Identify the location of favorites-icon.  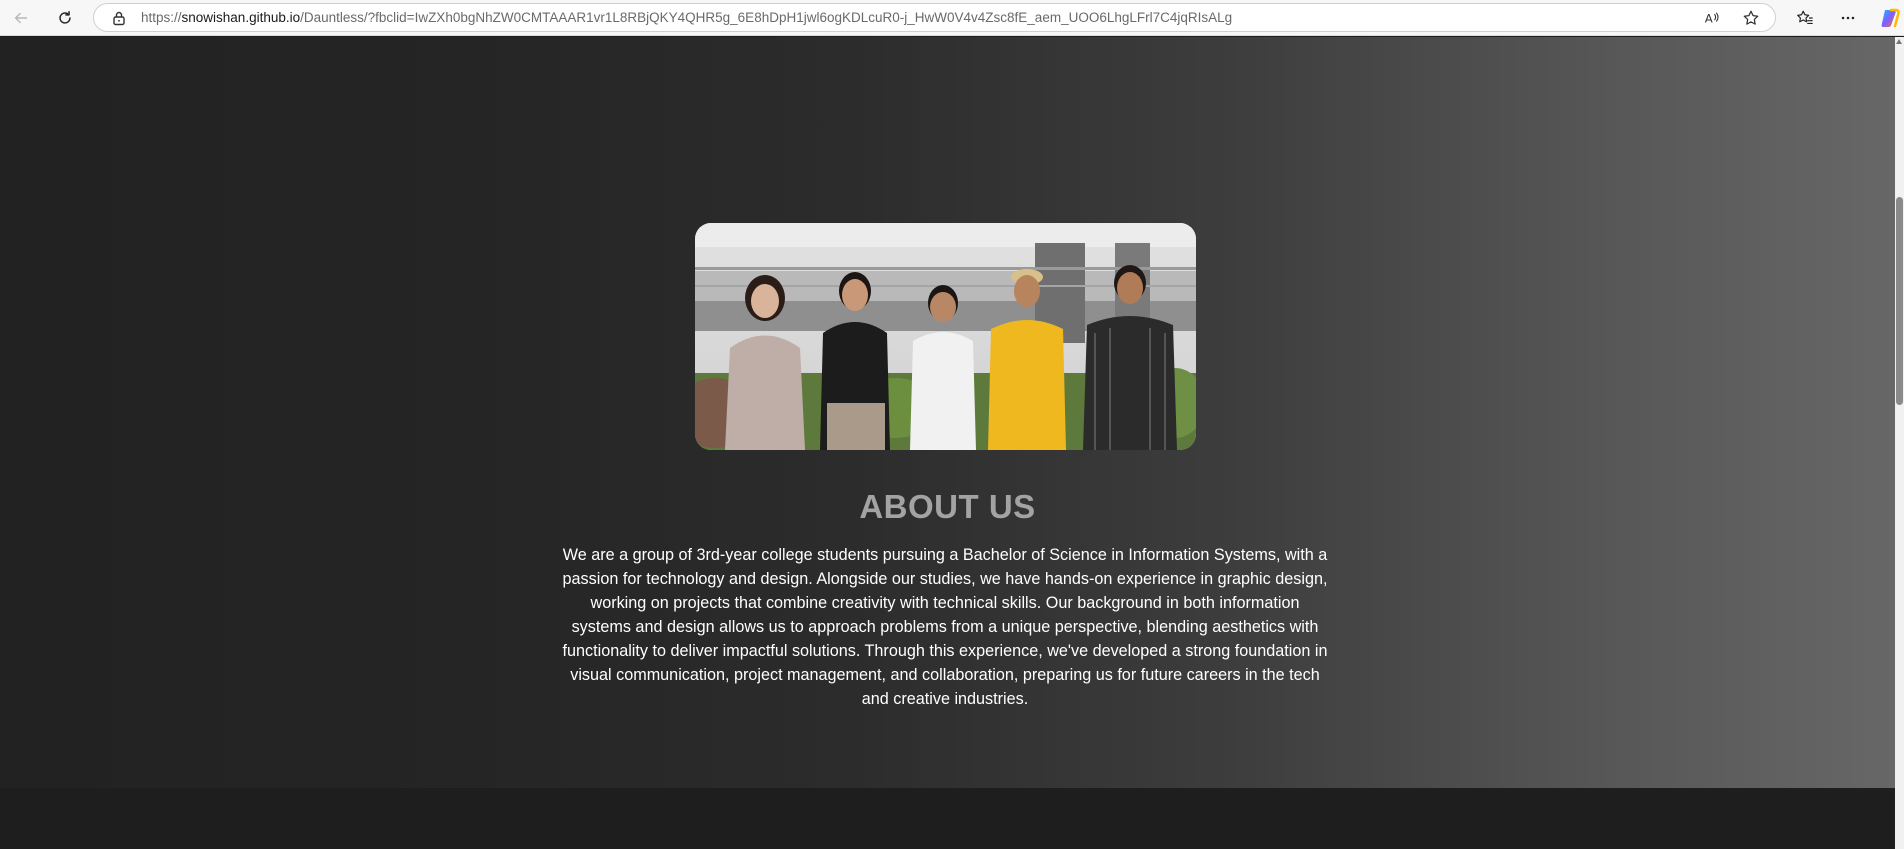
(1805, 17).